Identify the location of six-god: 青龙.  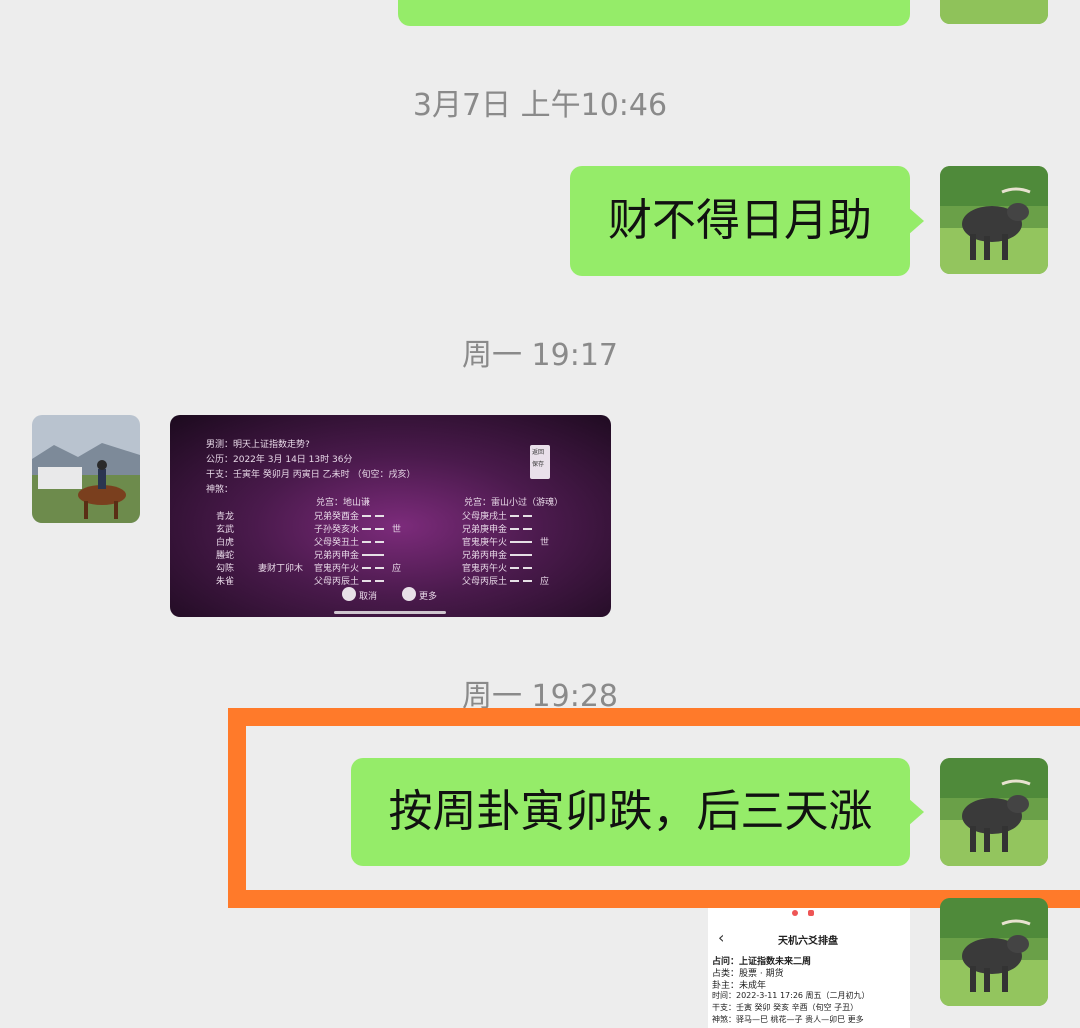
(225, 517).